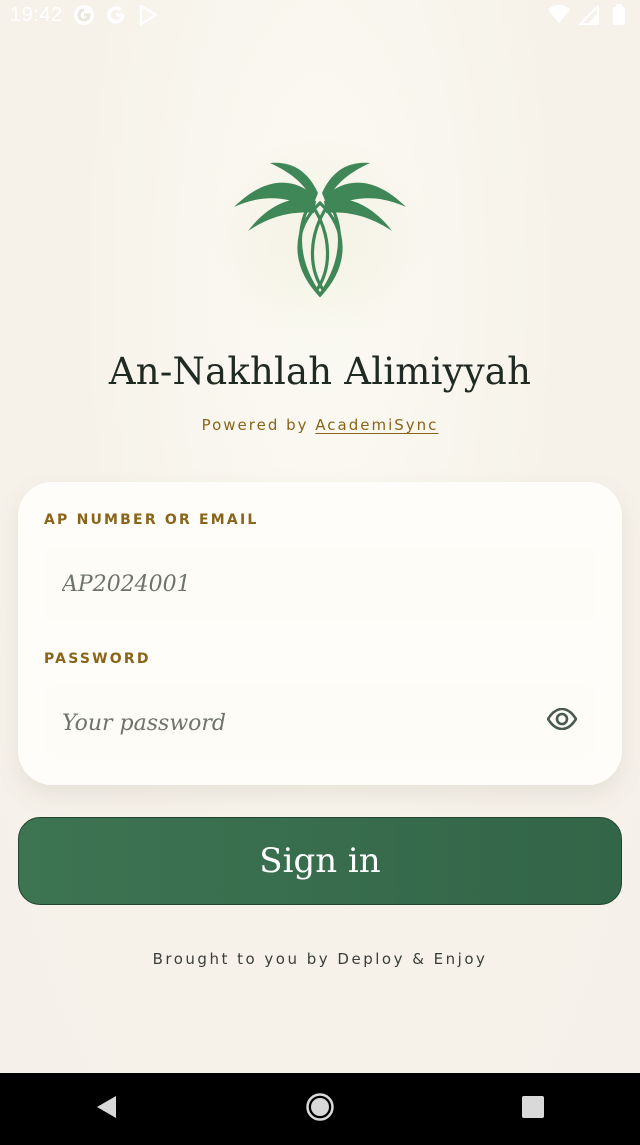 The width and height of the screenshot is (640, 1145). Describe the element at coordinates (320, 230) in the screenshot. I see `palm-tree-logo-icon` at that location.